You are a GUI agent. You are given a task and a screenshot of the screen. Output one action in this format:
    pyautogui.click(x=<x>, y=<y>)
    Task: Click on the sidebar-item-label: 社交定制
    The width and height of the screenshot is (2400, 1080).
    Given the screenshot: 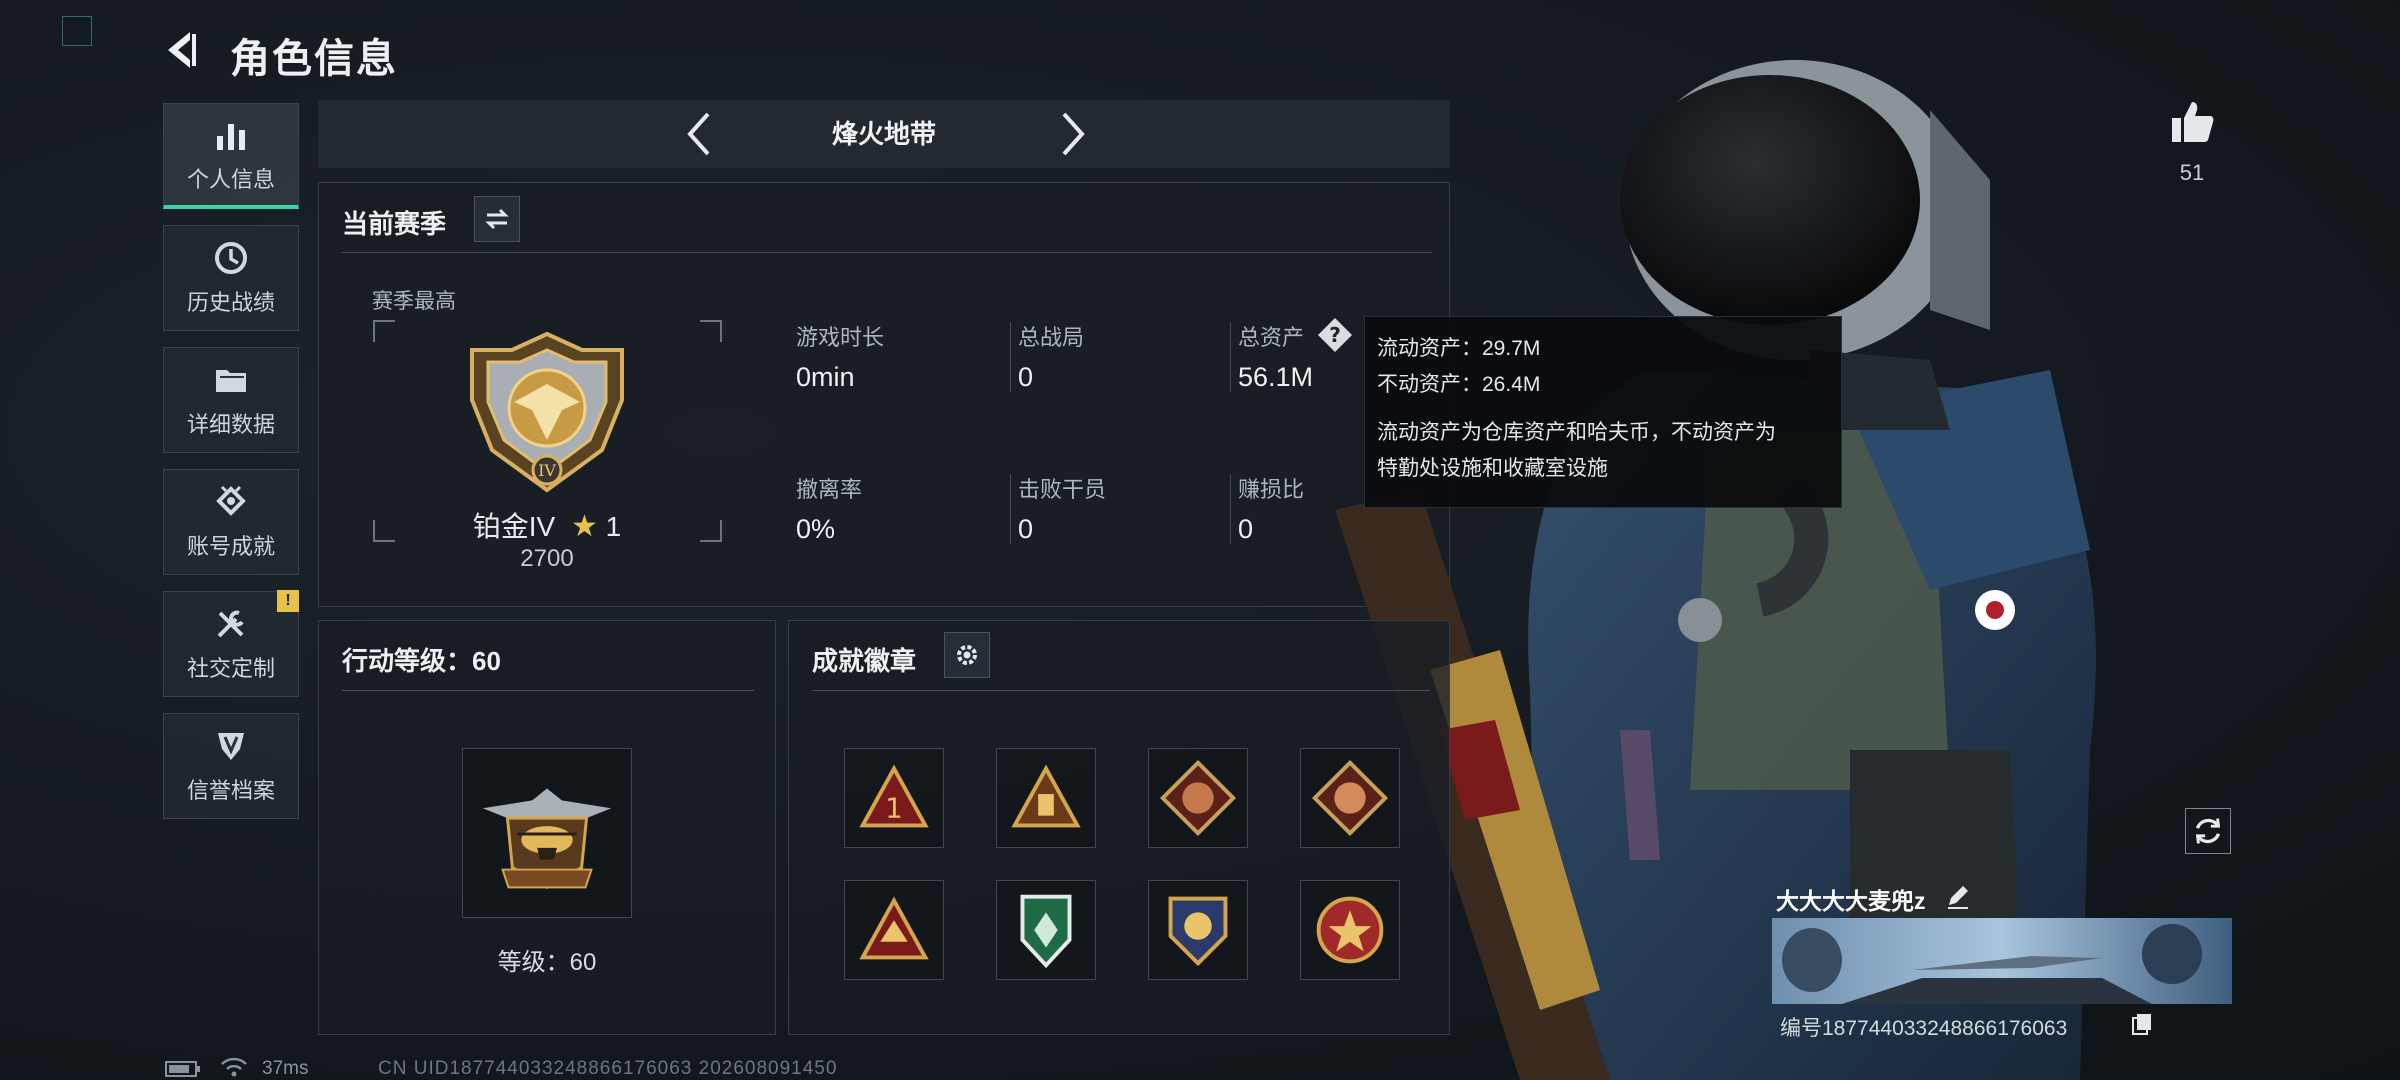 What is the action you would take?
    pyautogui.click(x=230, y=668)
    